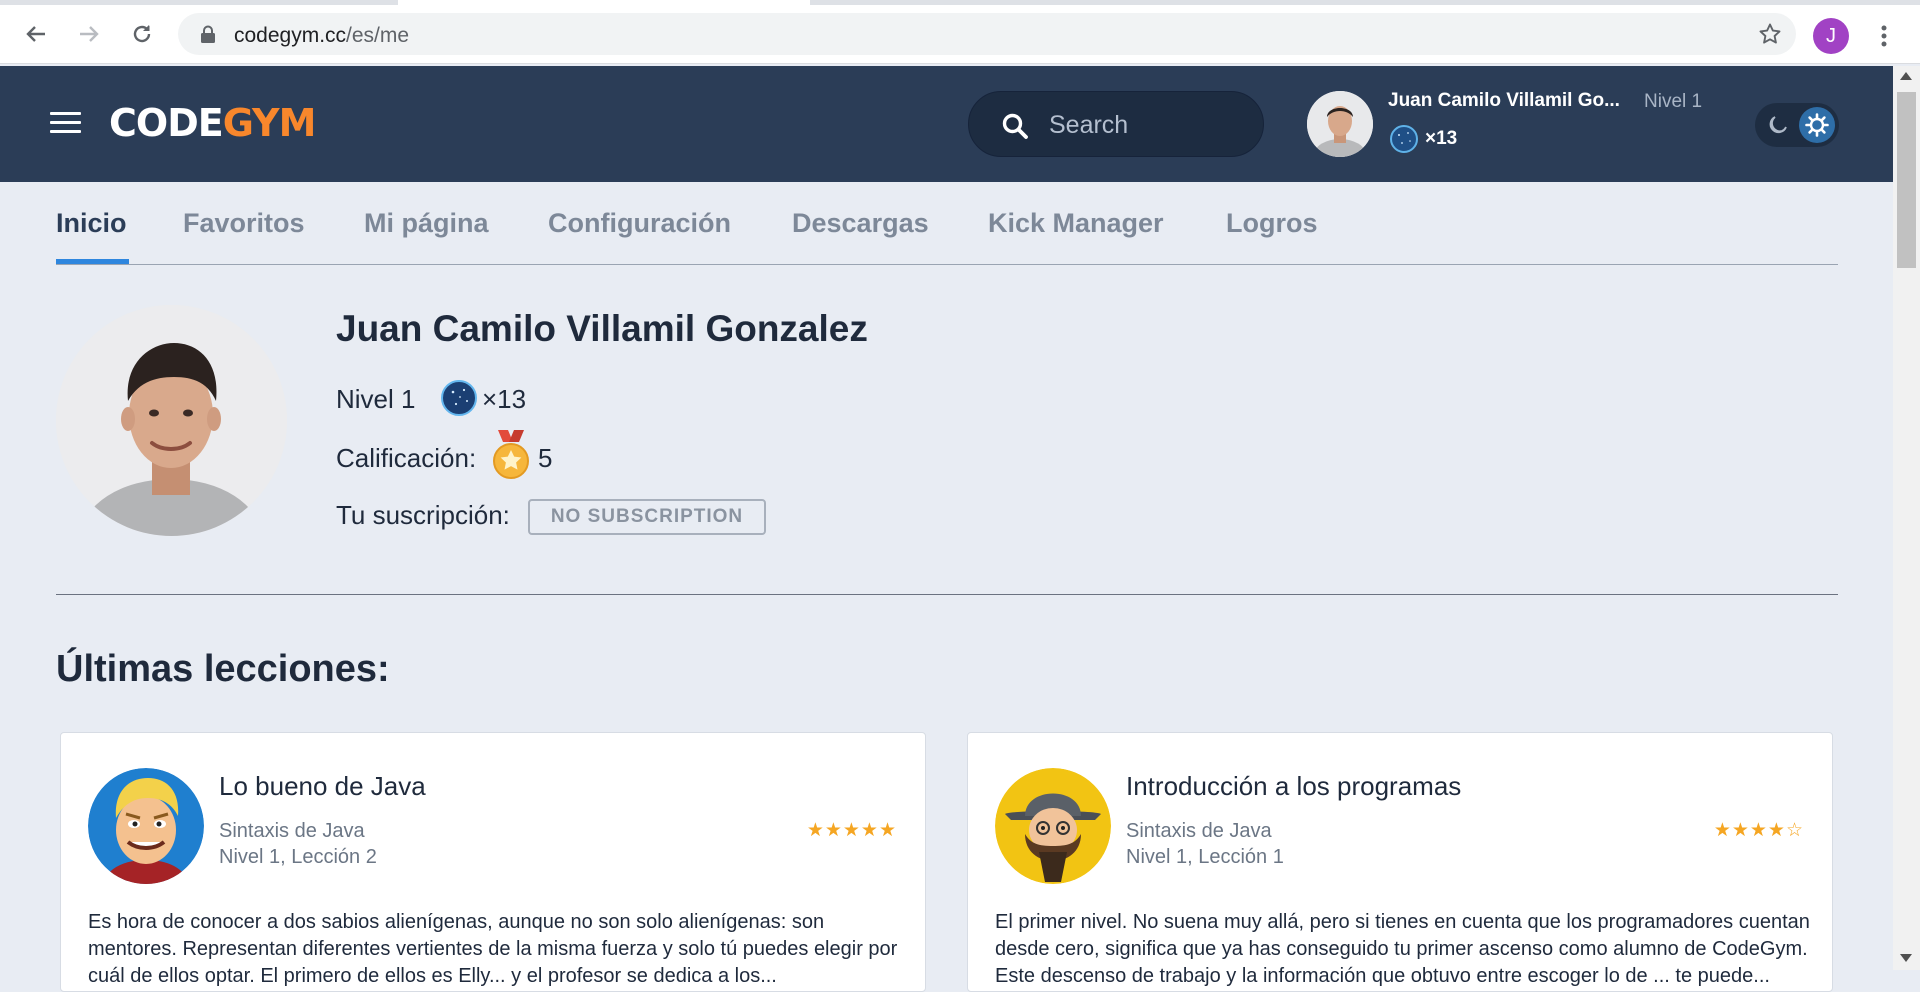 The width and height of the screenshot is (1920, 992). I want to click on browser-toolbar: codegym.cc/es/me J, so click(960, 34).